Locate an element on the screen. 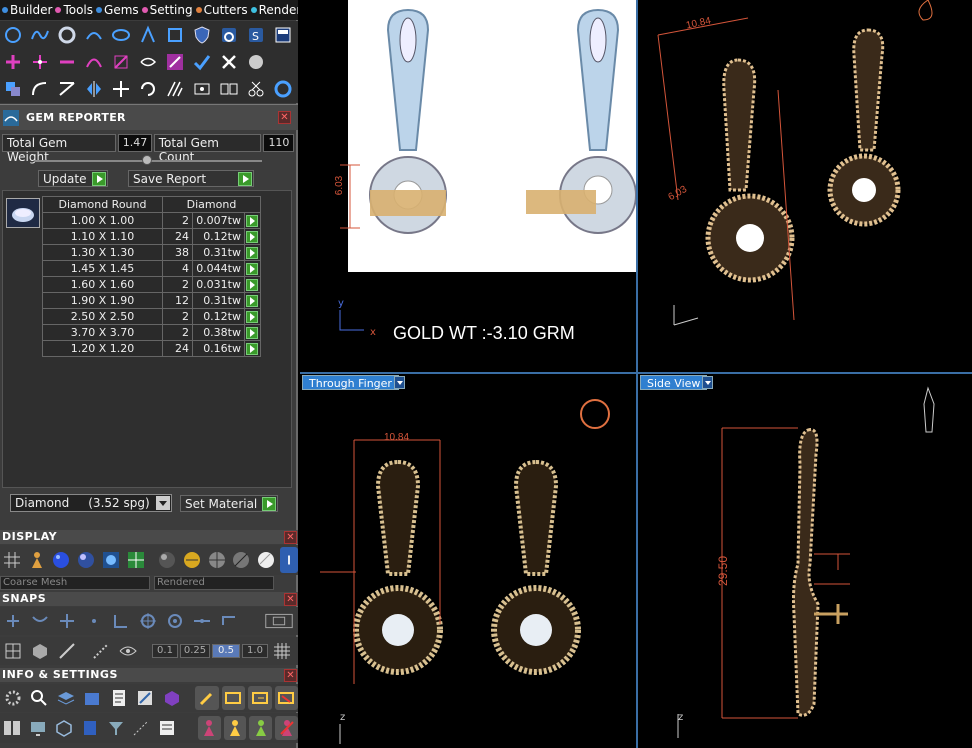  split-icon is located at coordinates (229, 89).